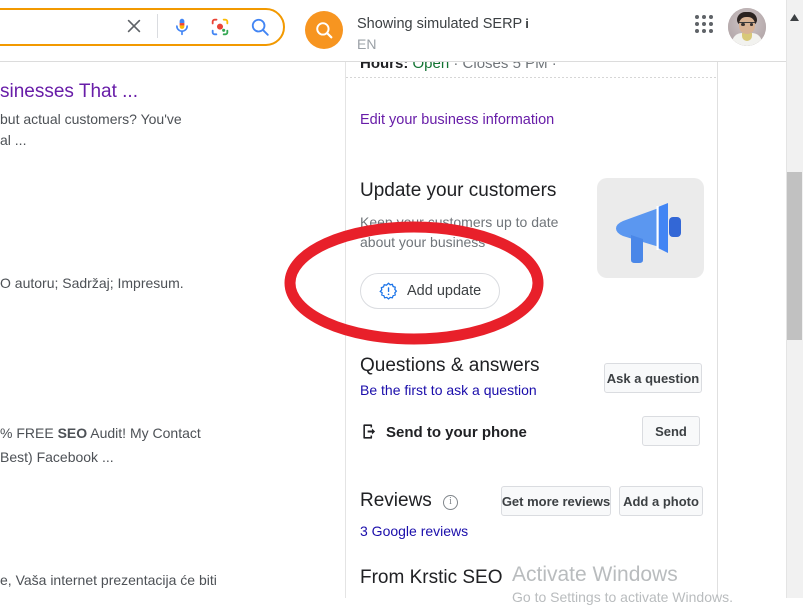  I want to click on knowledge-panel-top-divider, so click(531, 77).